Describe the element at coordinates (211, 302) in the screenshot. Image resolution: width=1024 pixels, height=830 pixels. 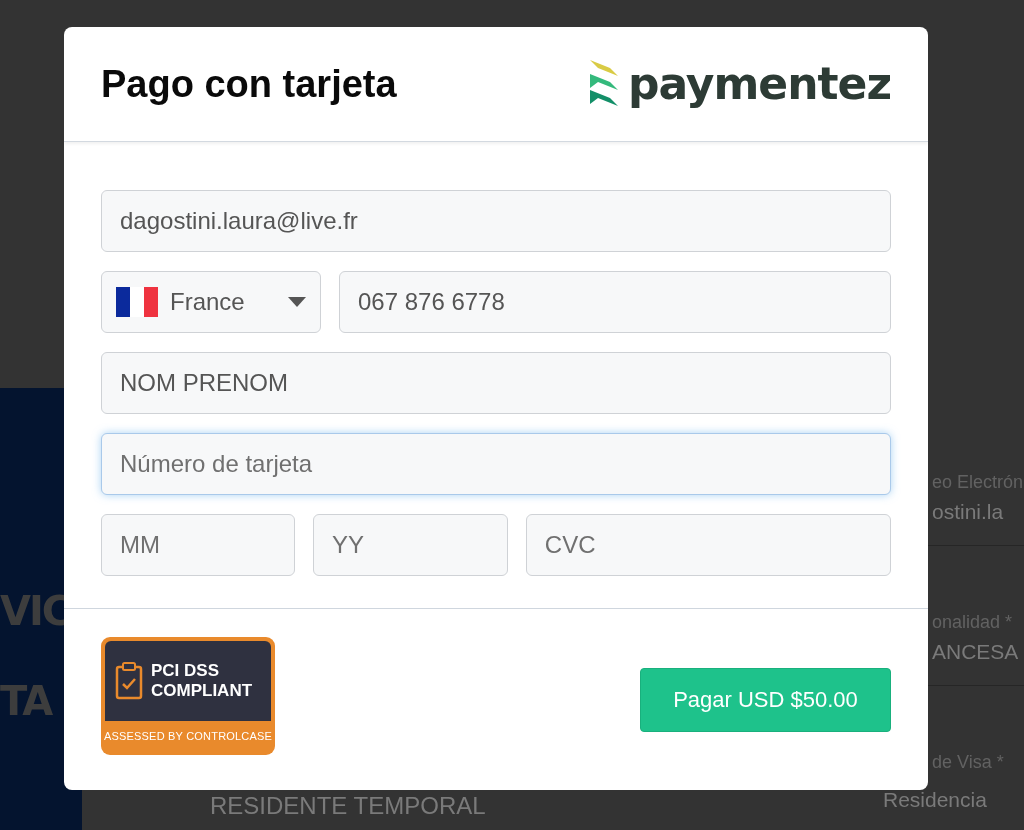
I see `country-select: France` at that location.